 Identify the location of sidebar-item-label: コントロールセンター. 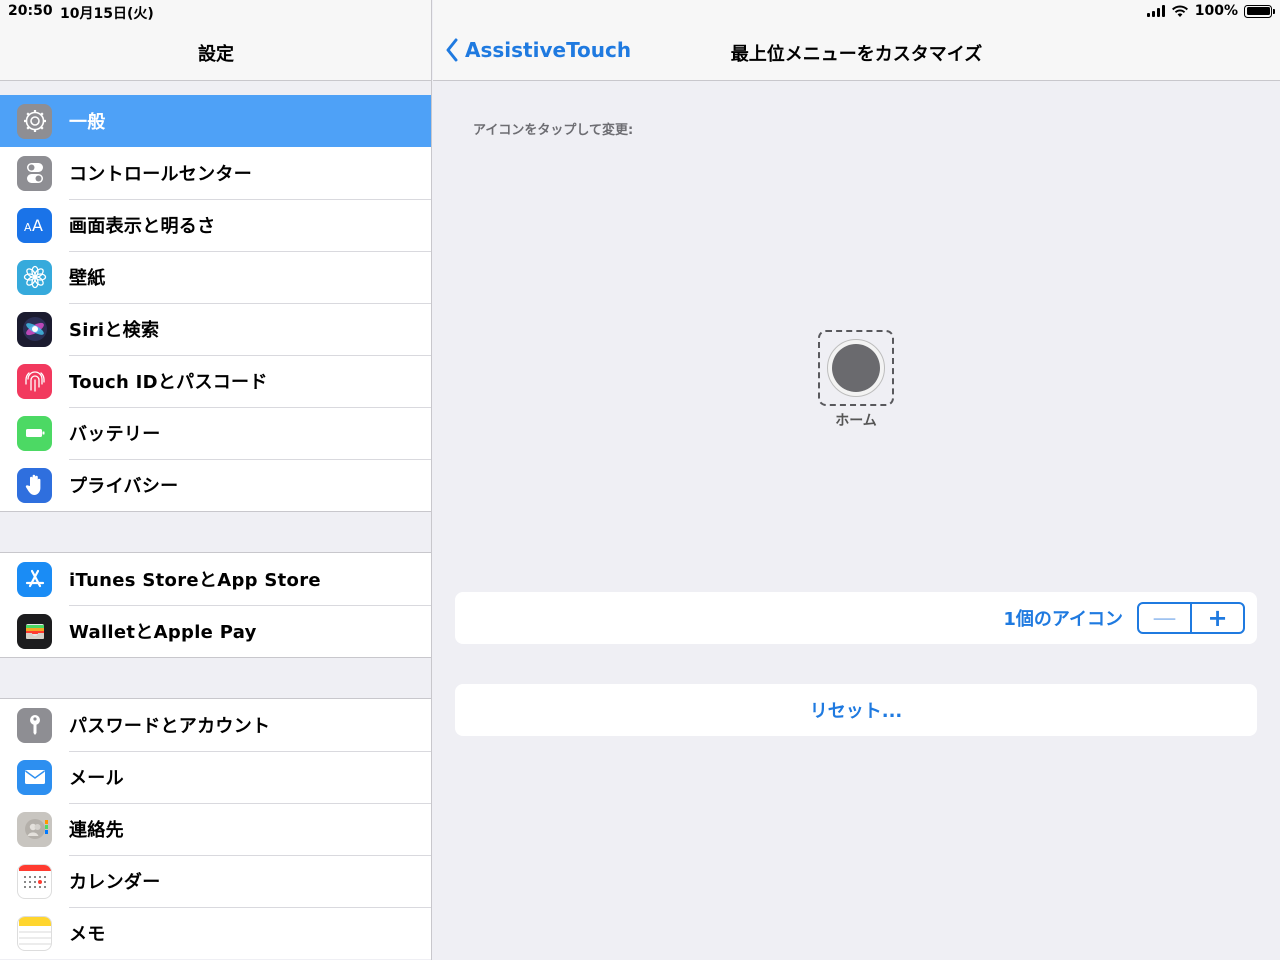
(160, 174).